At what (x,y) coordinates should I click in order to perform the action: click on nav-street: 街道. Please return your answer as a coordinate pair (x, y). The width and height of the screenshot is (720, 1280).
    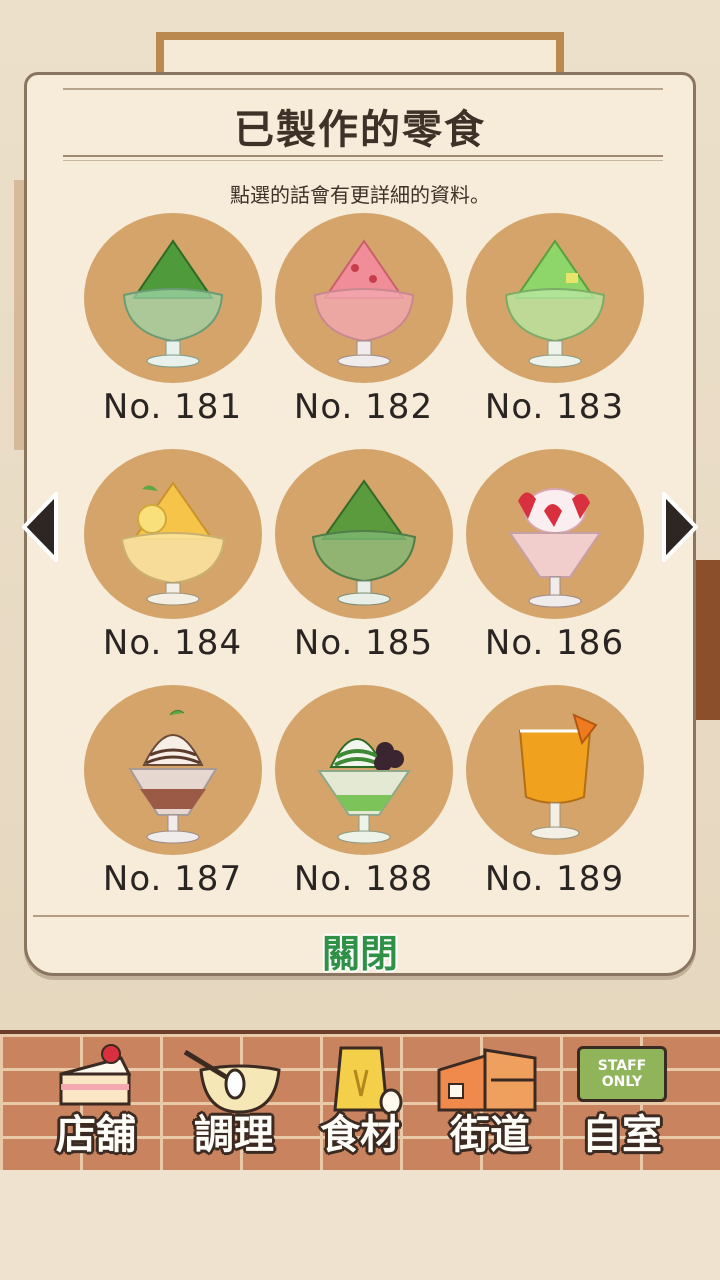
    Looking at the image, I should click on (490, 1102).